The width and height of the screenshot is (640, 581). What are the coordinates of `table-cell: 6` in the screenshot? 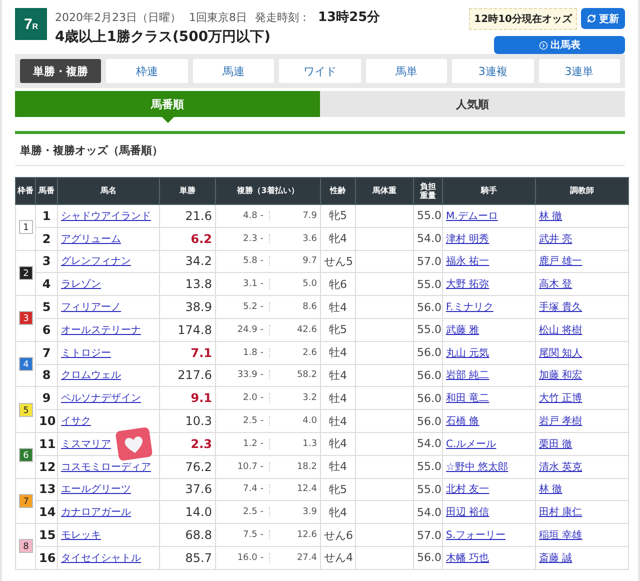 It's located at (47, 330).